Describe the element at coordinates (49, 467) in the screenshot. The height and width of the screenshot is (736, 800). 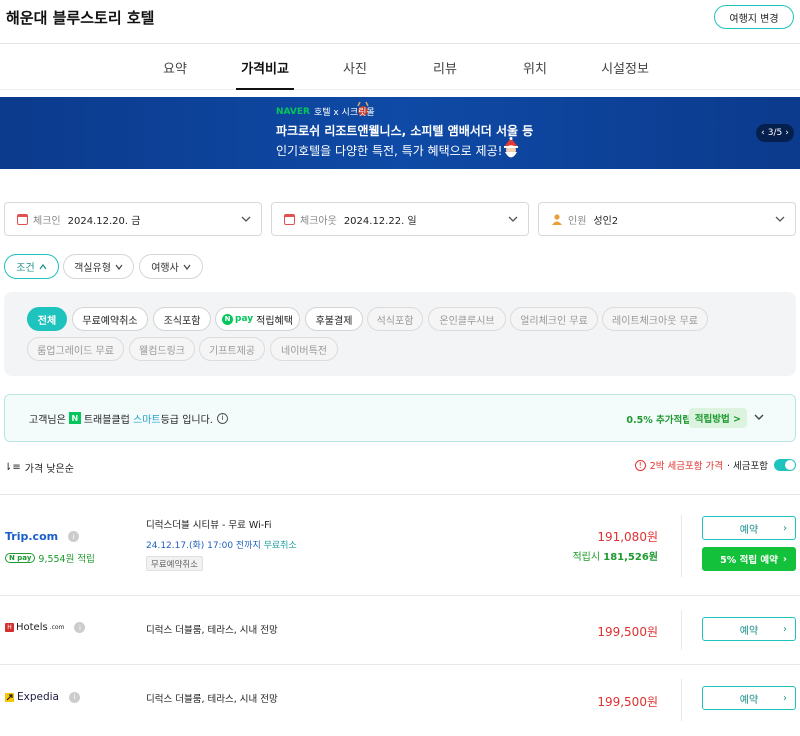
I see `sort-label: 가격 낮은순` at that location.